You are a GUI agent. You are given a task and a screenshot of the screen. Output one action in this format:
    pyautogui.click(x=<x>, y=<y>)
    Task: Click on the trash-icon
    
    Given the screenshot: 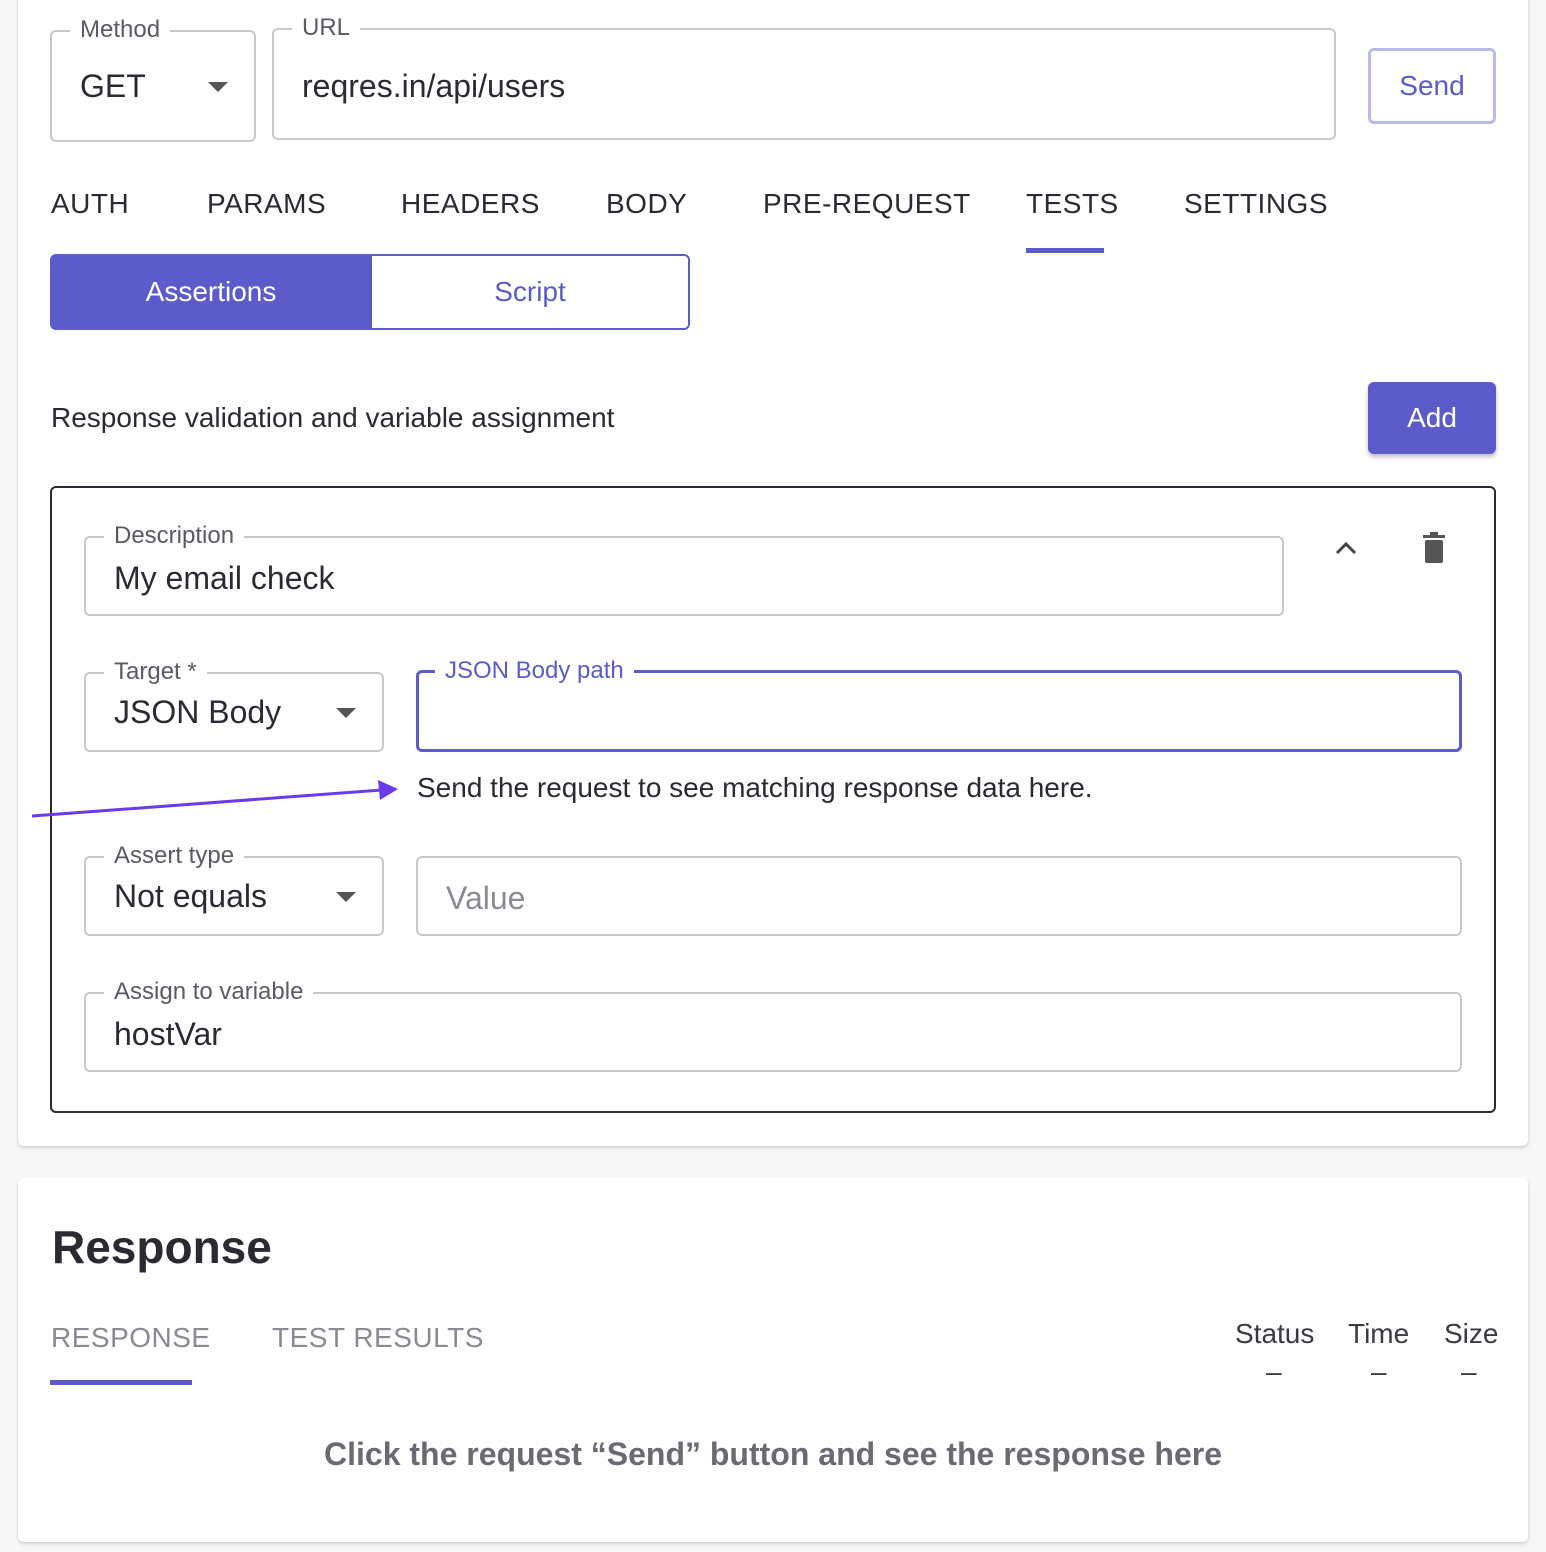 What is the action you would take?
    pyautogui.click(x=1434, y=548)
    